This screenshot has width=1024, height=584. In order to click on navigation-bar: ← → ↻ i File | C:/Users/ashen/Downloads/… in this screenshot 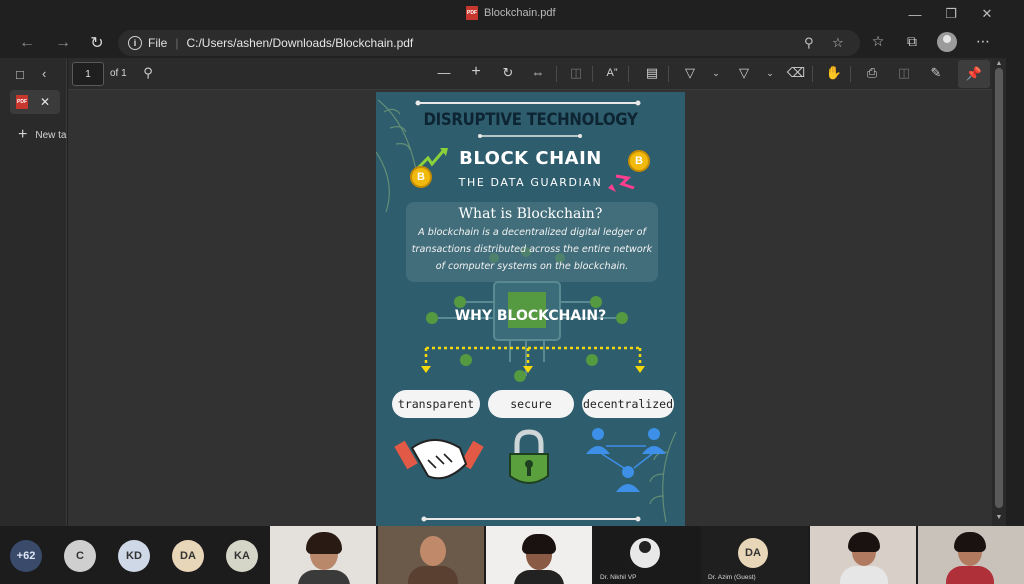, I will do `click(512, 43)`.